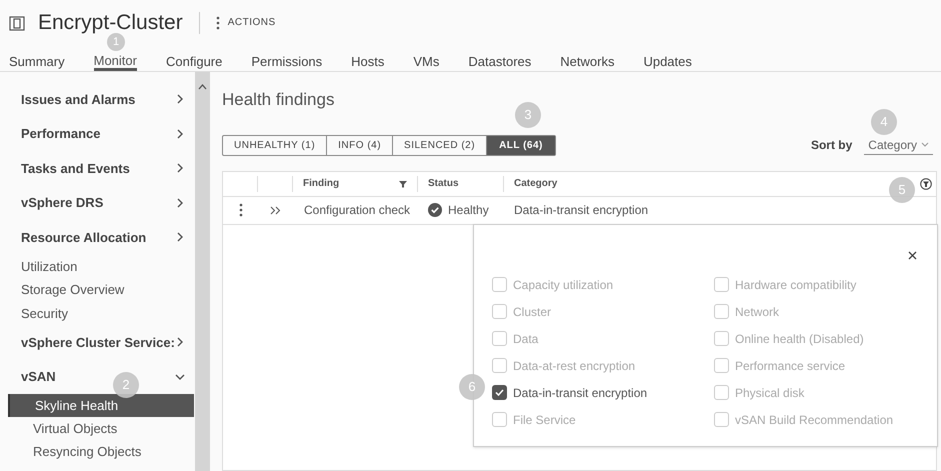 The image size is (941, 471). I want to click on sidebar-section: Performance, so click(97, 133).